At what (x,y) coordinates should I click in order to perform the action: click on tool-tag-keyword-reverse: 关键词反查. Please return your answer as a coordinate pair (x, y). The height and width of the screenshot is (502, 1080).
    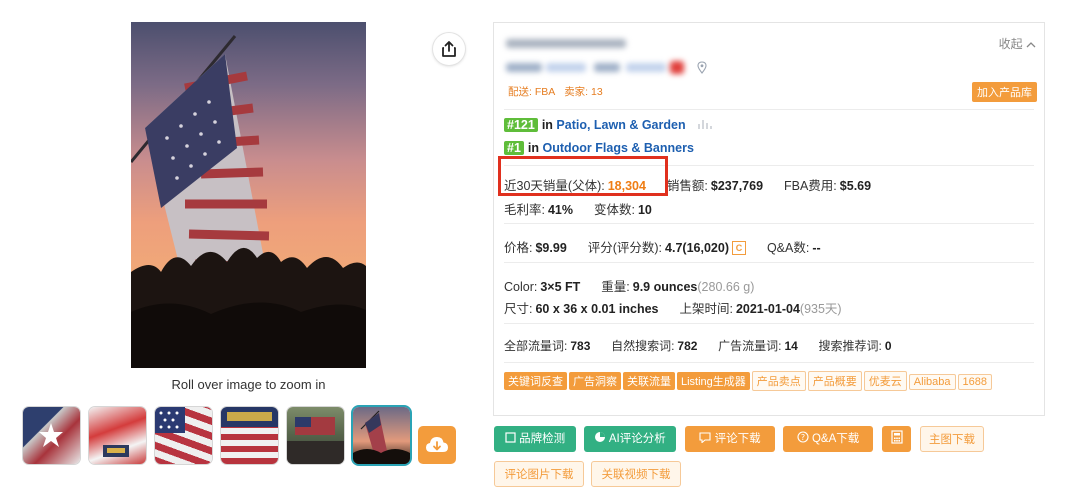
    Looking at the image, I should click on (535, 381).